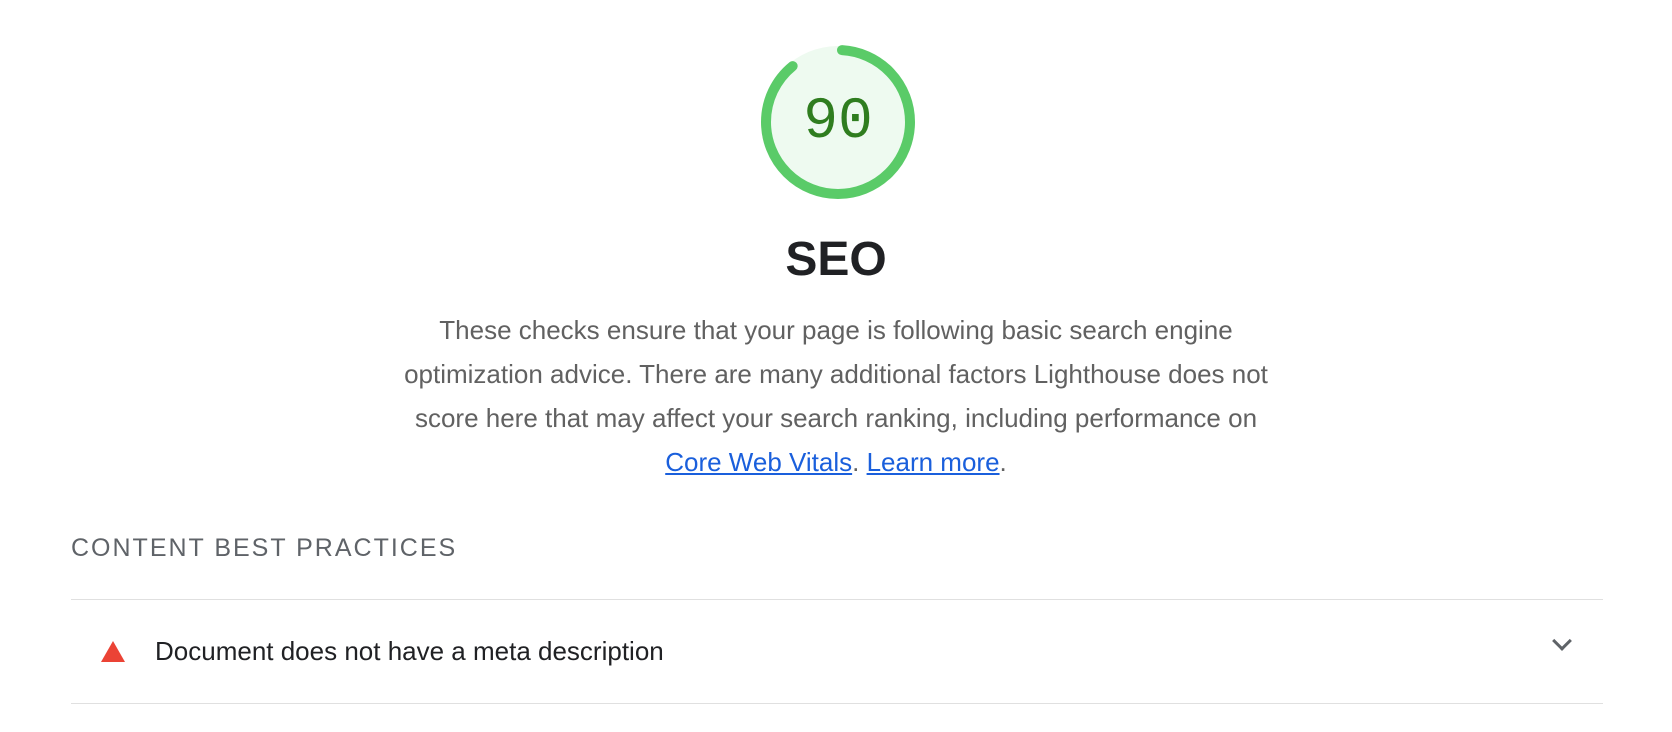 The image size is (1672, 732). I want to click on chevron-down-icon, so click(1562, 641).